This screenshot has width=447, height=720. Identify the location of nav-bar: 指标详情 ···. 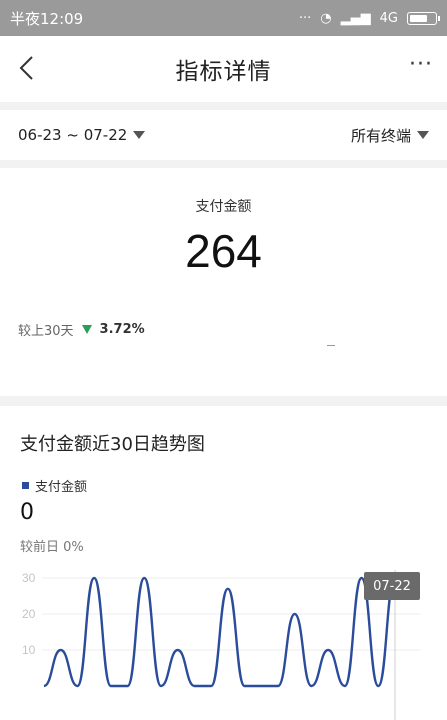
(223, 69).